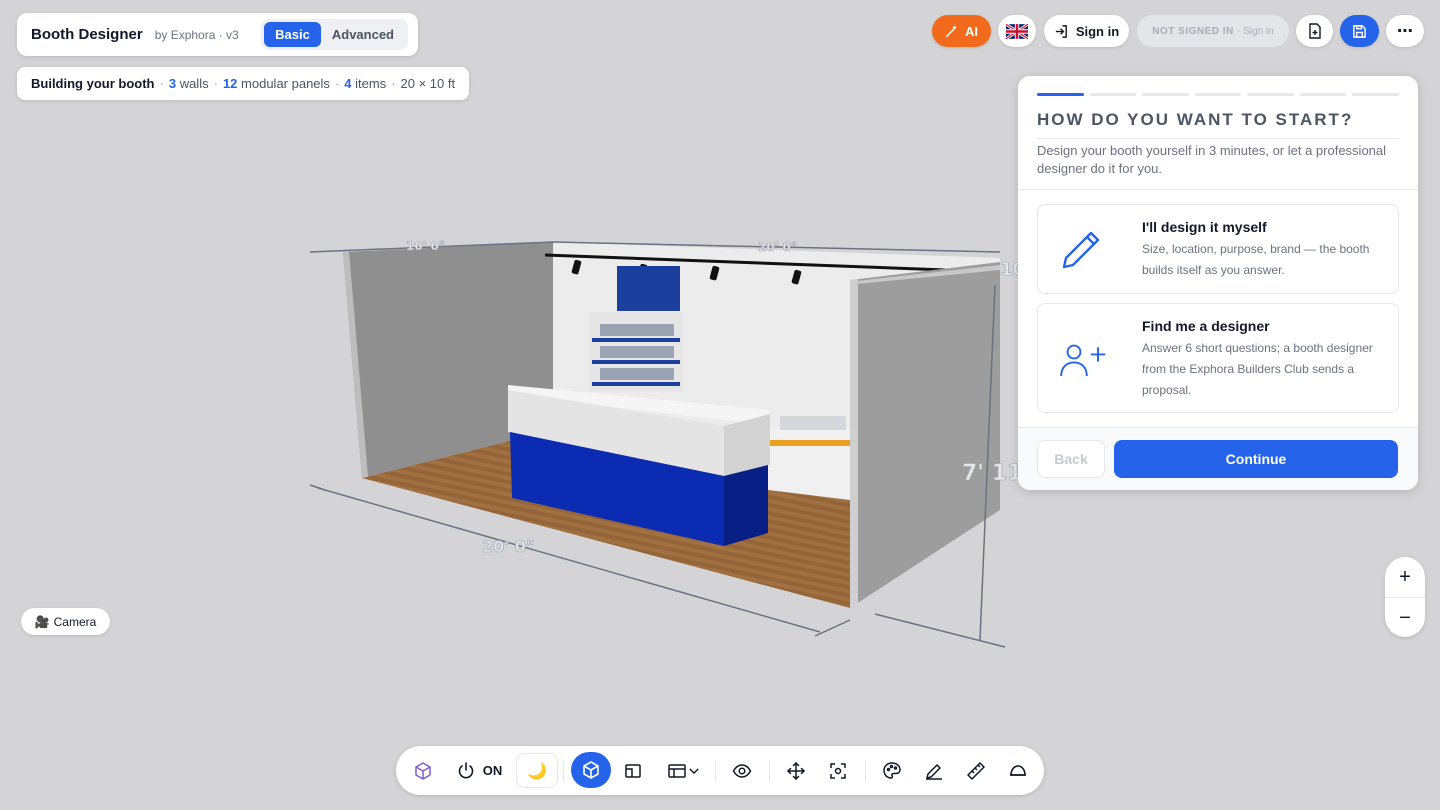  I want to click on draw-tool-button, so click(934, 770).